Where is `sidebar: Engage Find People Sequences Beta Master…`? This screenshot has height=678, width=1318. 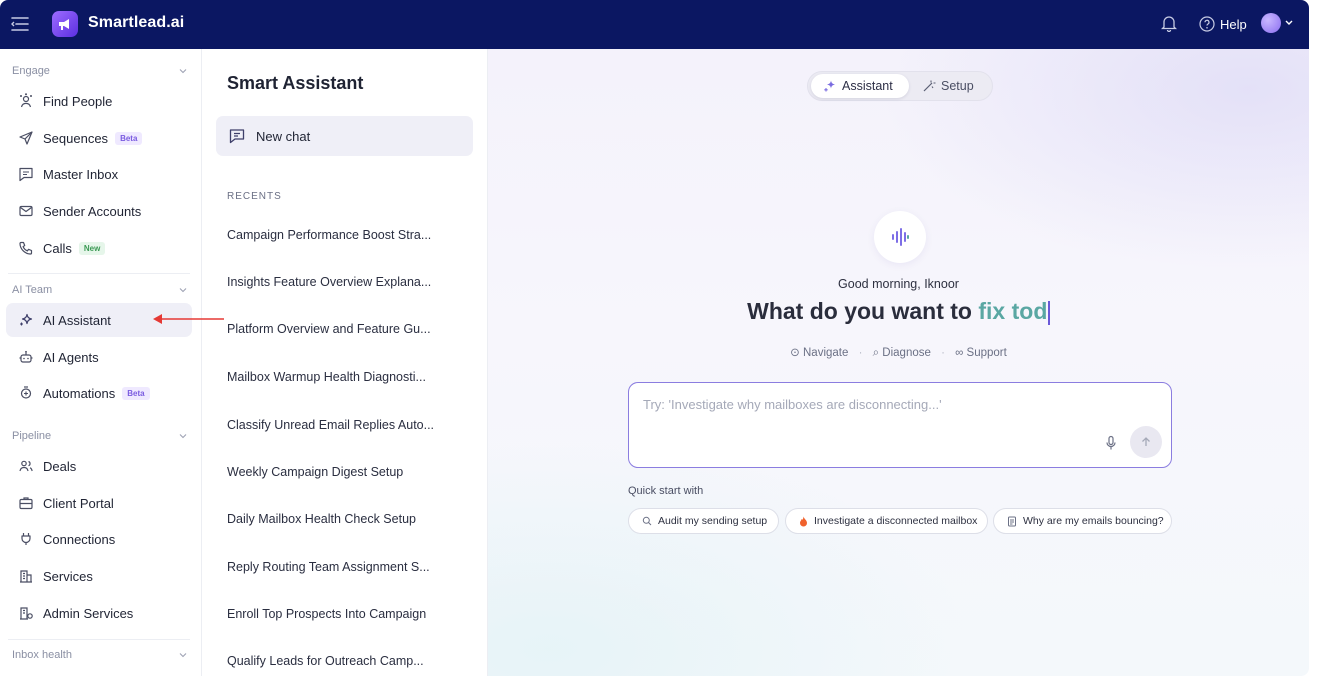
sidebar: Engage Find People Sequences Beta Master… is located at coordinates (101, 362).